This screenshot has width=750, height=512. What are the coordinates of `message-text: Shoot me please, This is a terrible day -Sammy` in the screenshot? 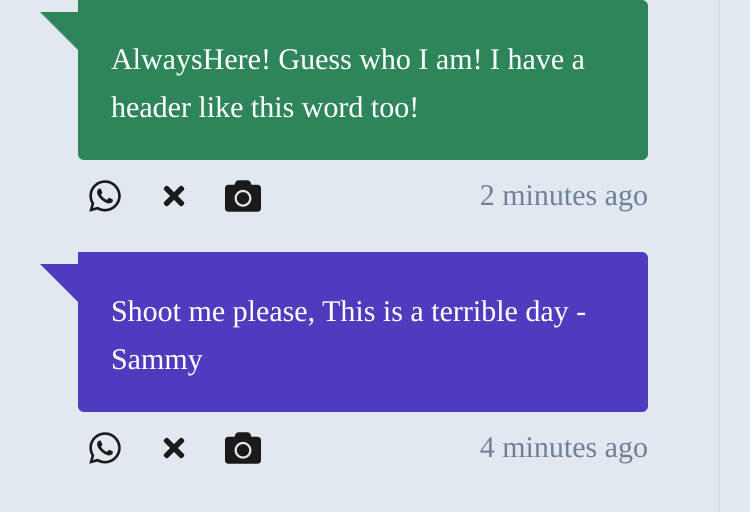 It's located at (348, 335).